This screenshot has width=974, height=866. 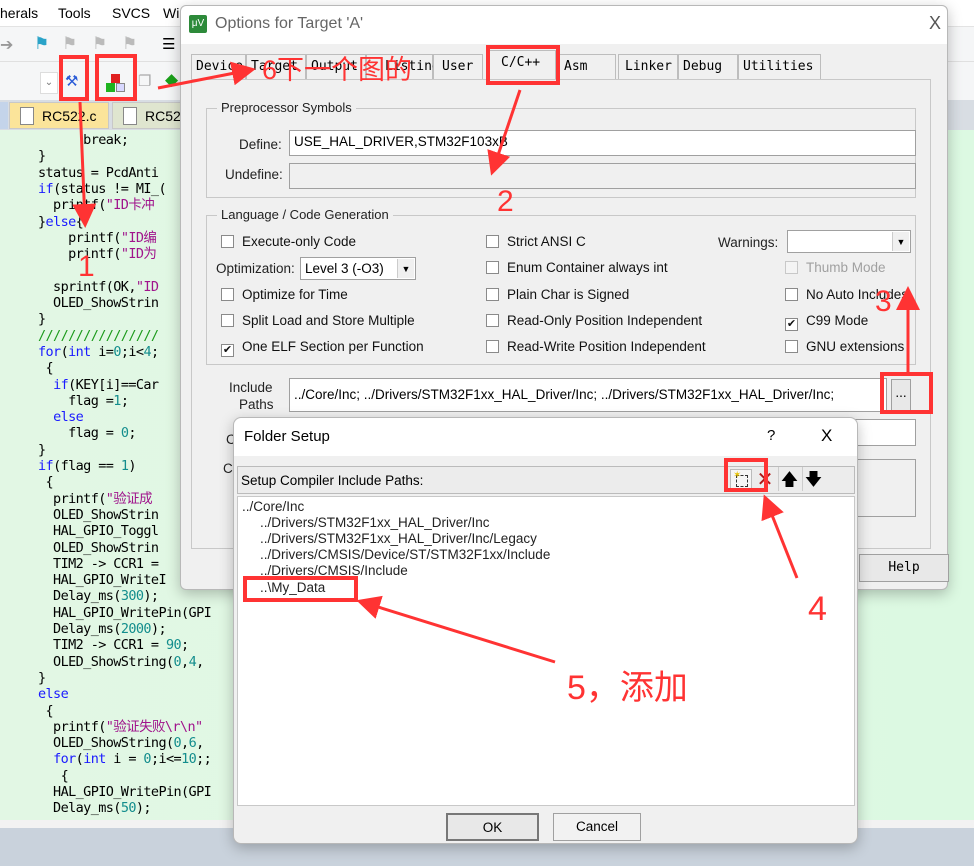 What do you see at coordinates (505, 201) in the screenshot?
I see `annotation-2: 2` at bounding box center [505, 201].